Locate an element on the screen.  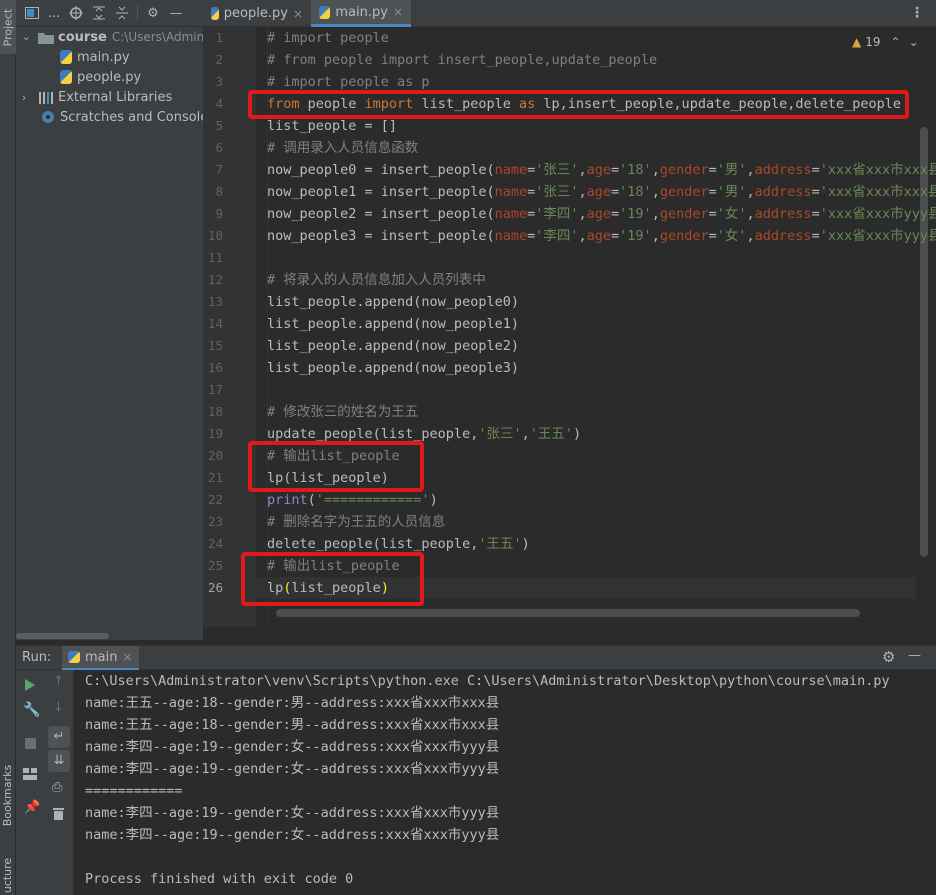
warnings-indicator: ▲ 19 ⌃ ⌄ is located at coordinates (885, 42).